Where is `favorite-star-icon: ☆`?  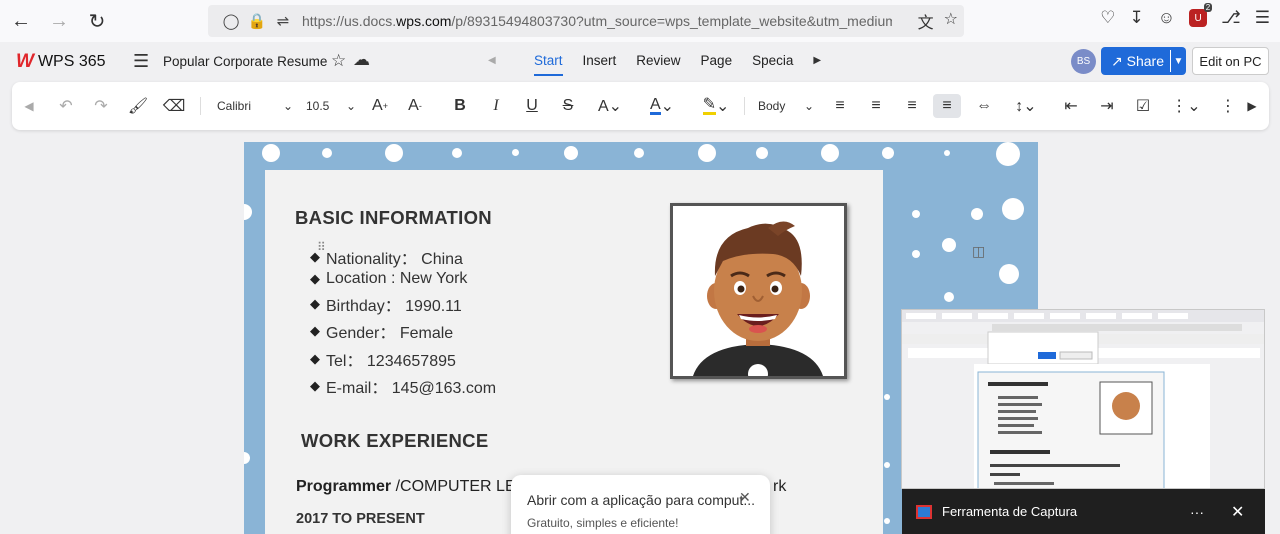
favorite-star-icon: ☆ is located at coordinates (338, 61).